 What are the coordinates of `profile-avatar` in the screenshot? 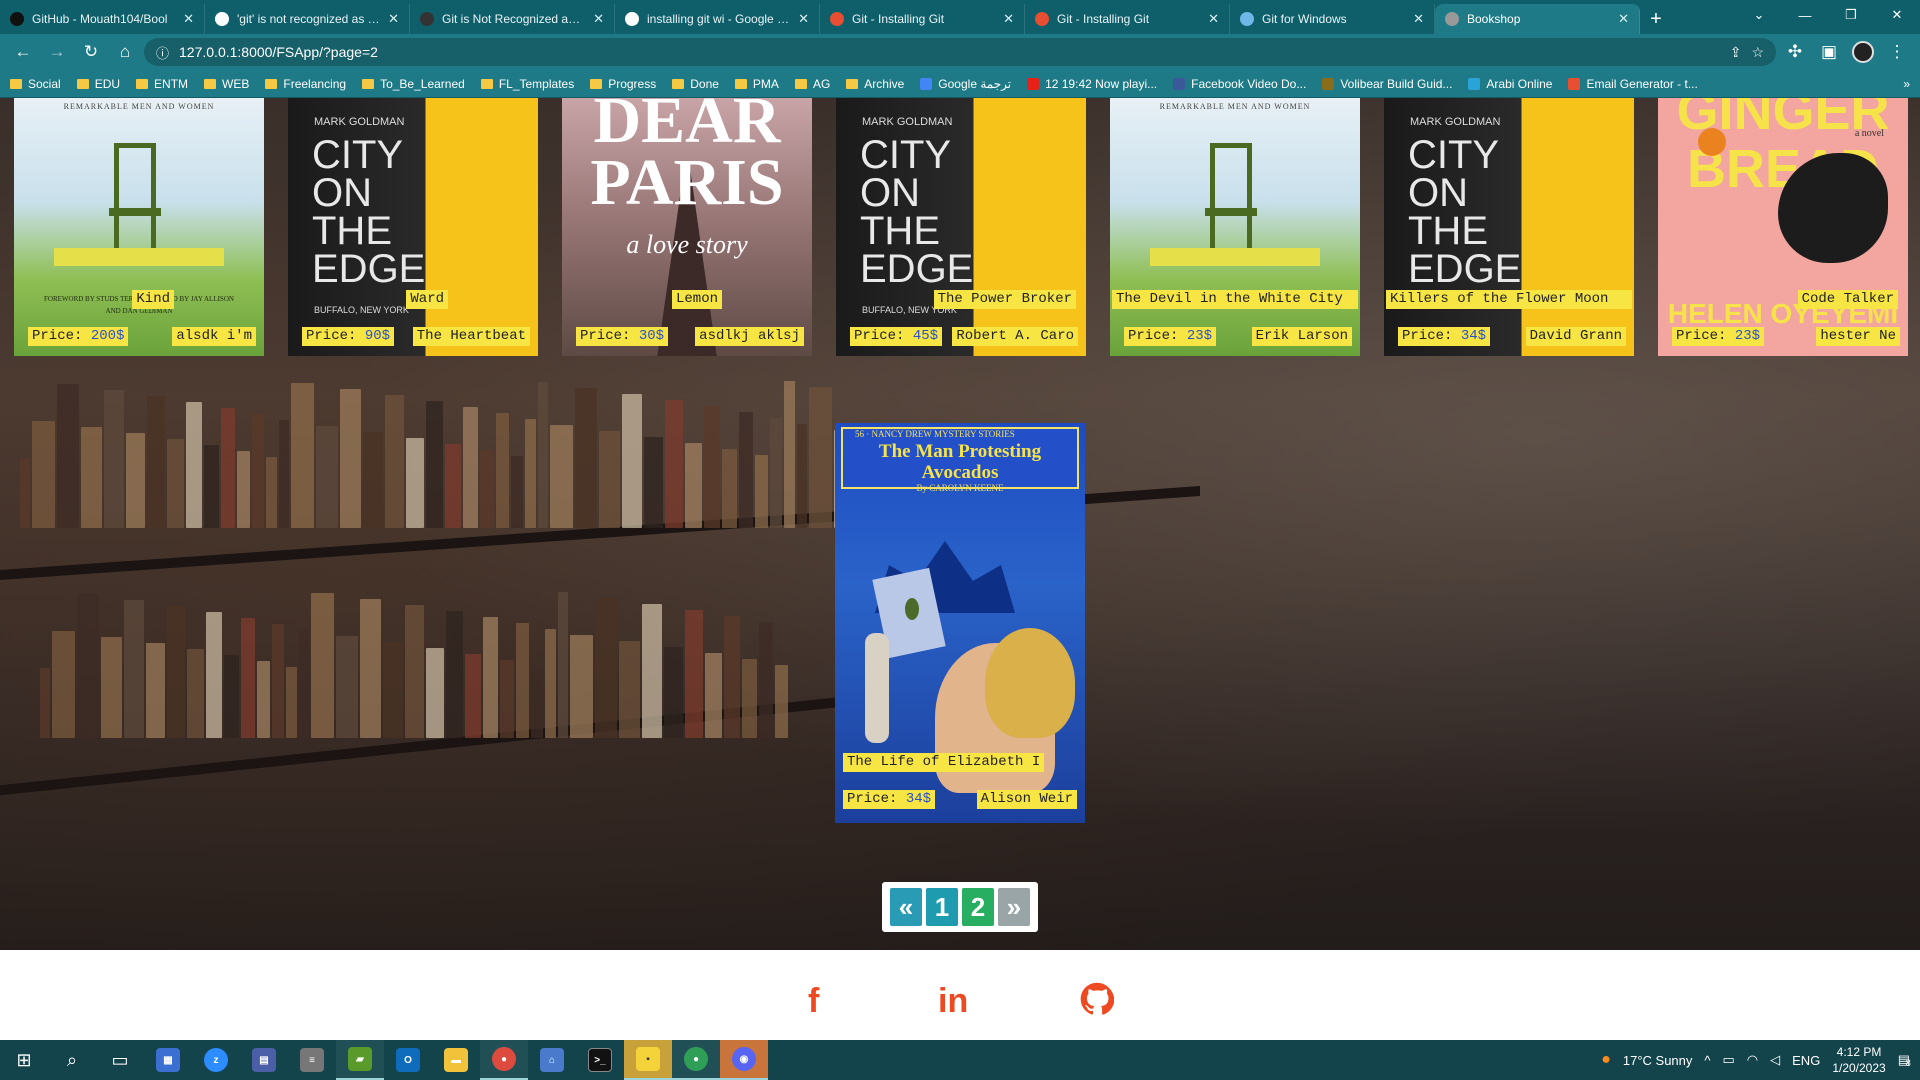 It's located at (1863, 52).